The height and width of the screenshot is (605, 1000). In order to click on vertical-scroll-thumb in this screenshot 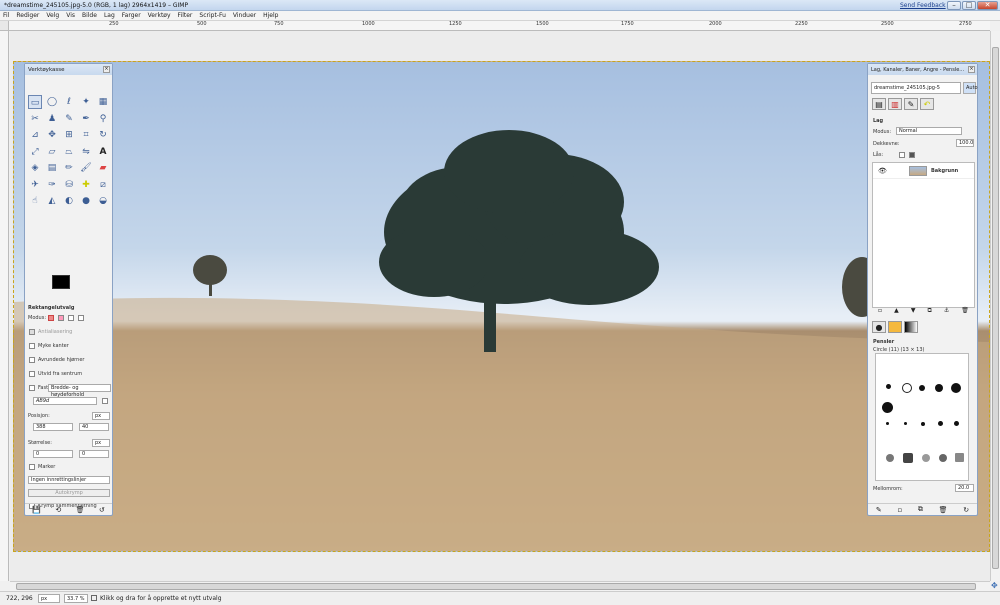, I will do `click(995, 308)`.